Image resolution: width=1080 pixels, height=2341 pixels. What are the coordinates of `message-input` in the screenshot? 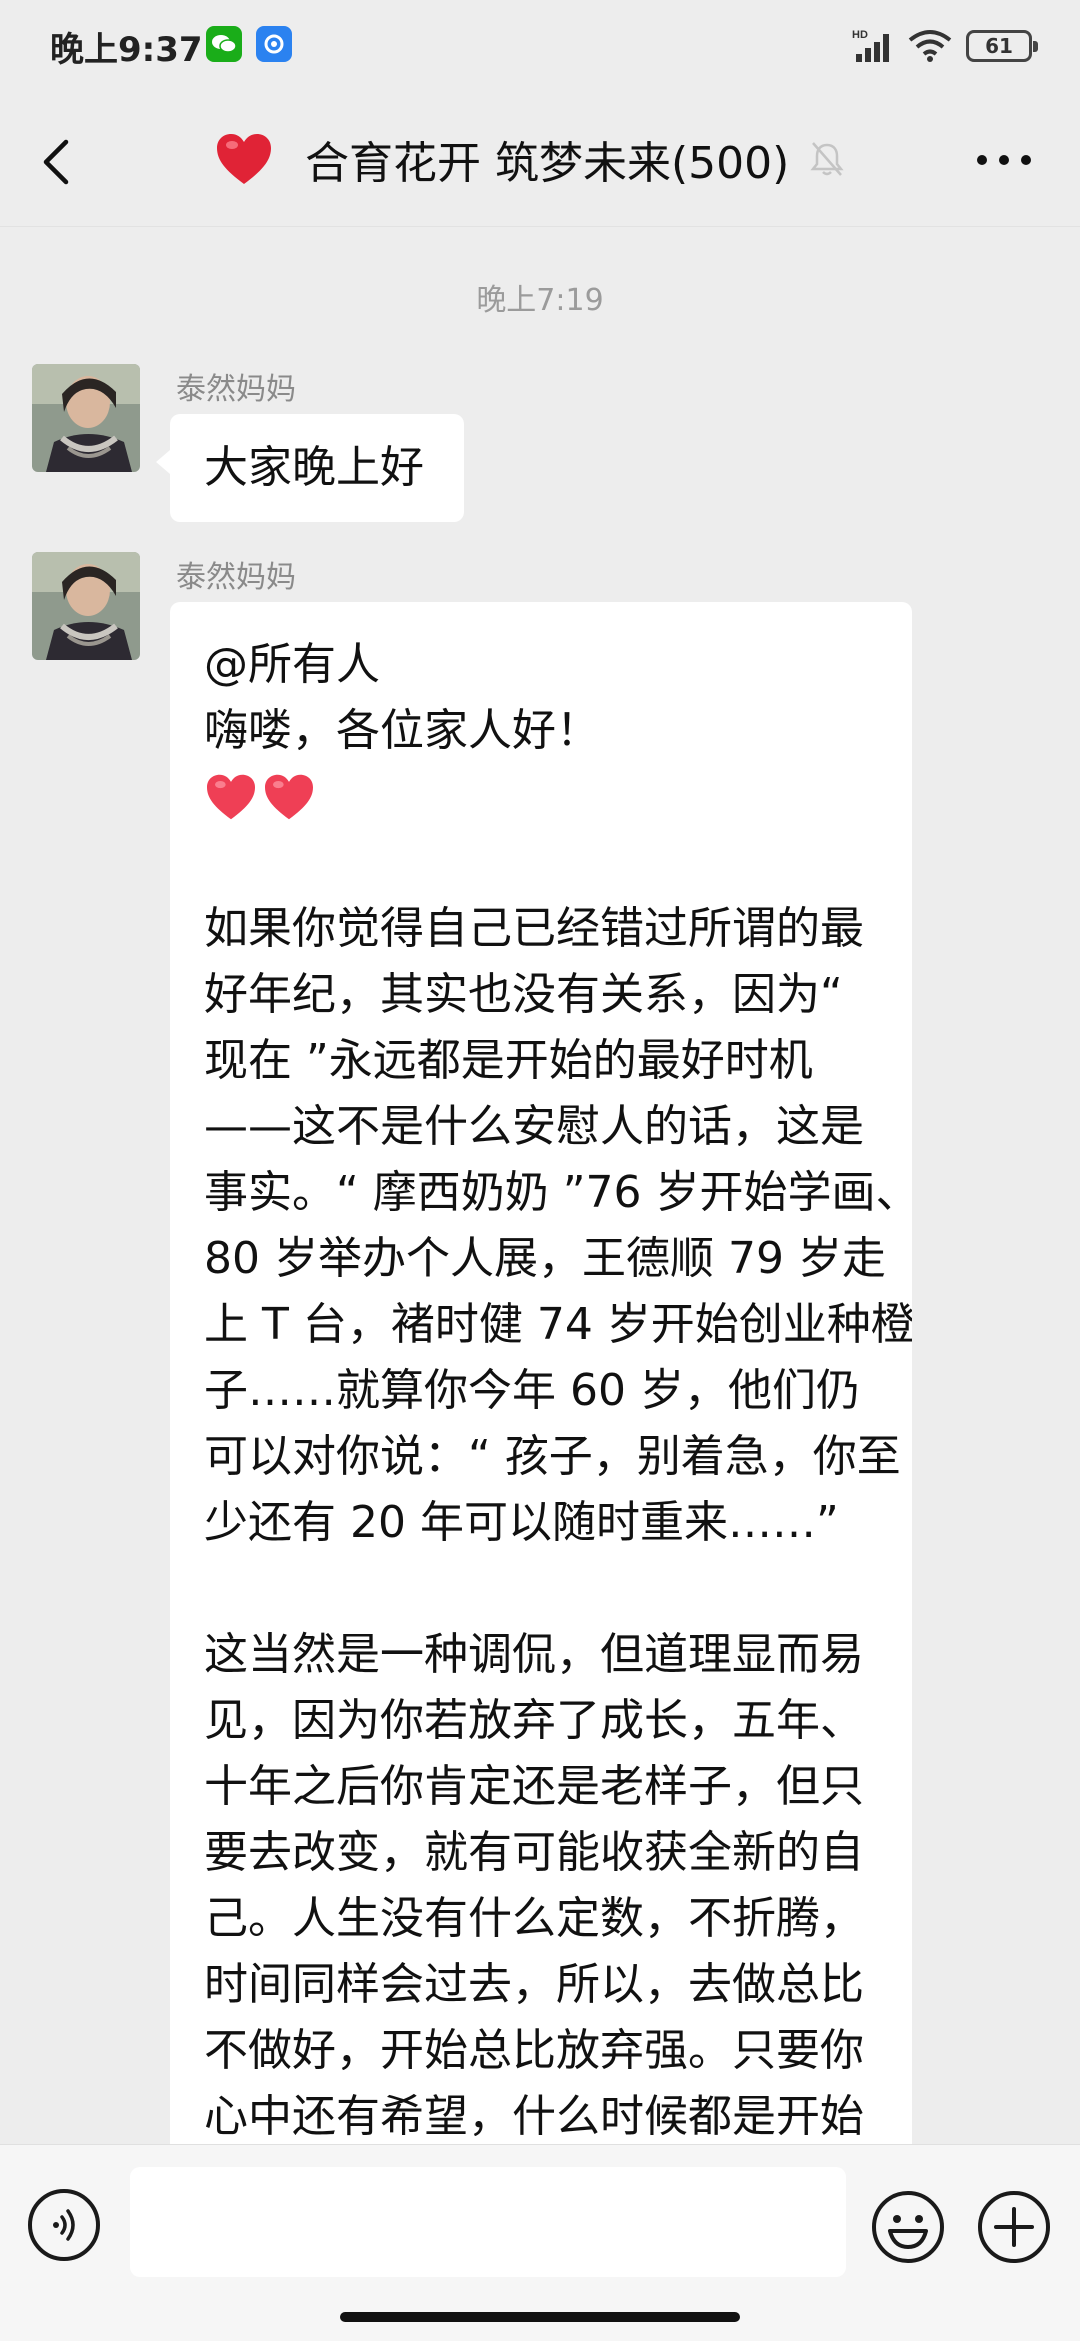 It's located at (488, 2222).